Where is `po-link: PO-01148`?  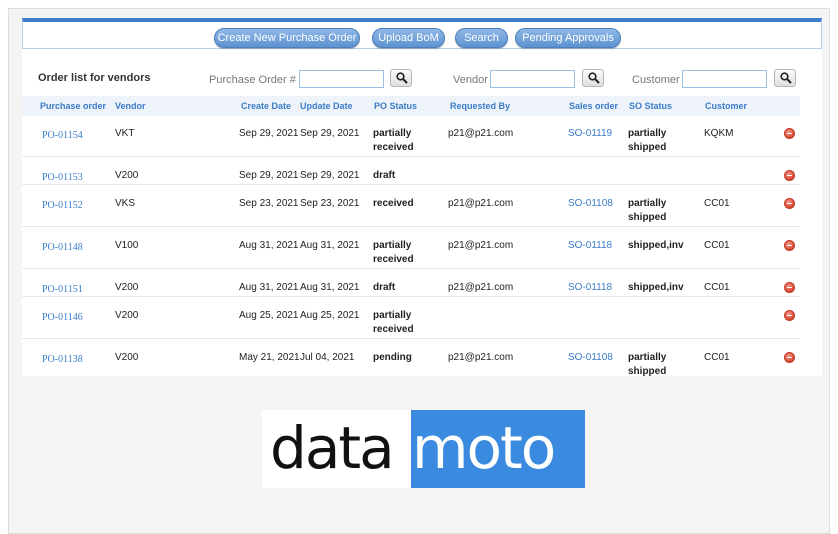
po-link: PO-01148 is located at coordinates (62, 248).